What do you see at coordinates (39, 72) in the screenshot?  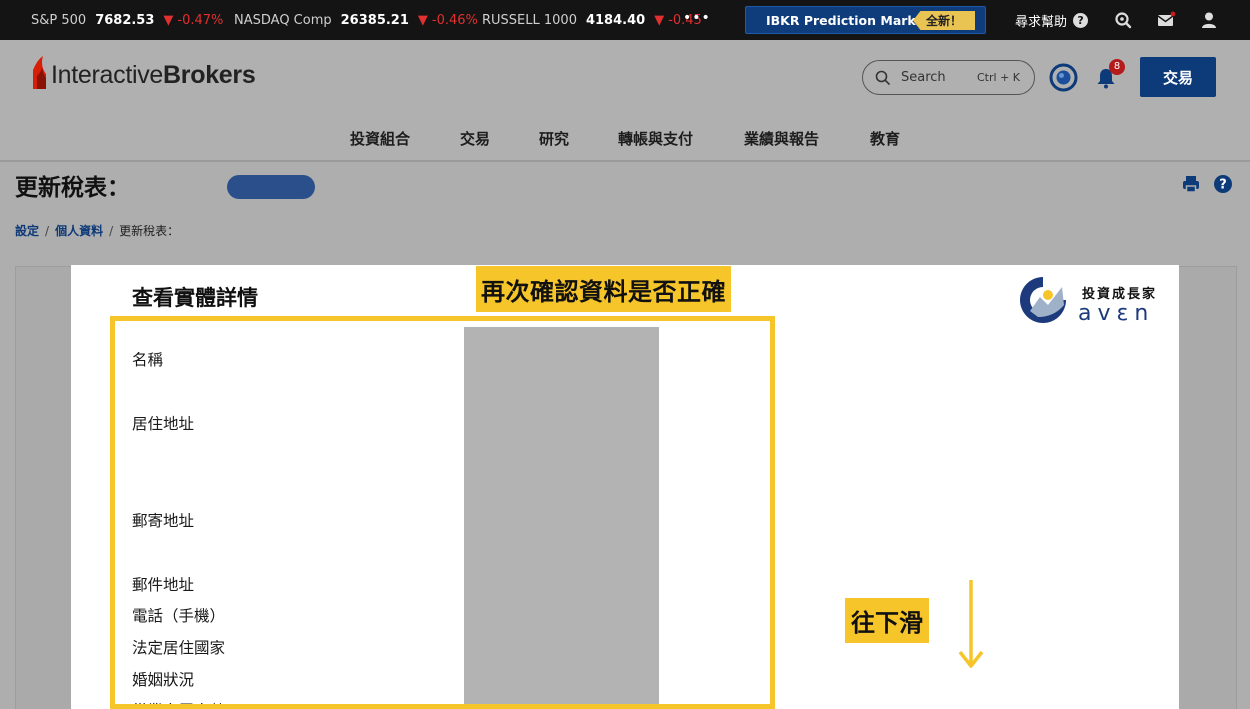 I see `ib-logo-flame-icon` at bounding box center [39, 72].